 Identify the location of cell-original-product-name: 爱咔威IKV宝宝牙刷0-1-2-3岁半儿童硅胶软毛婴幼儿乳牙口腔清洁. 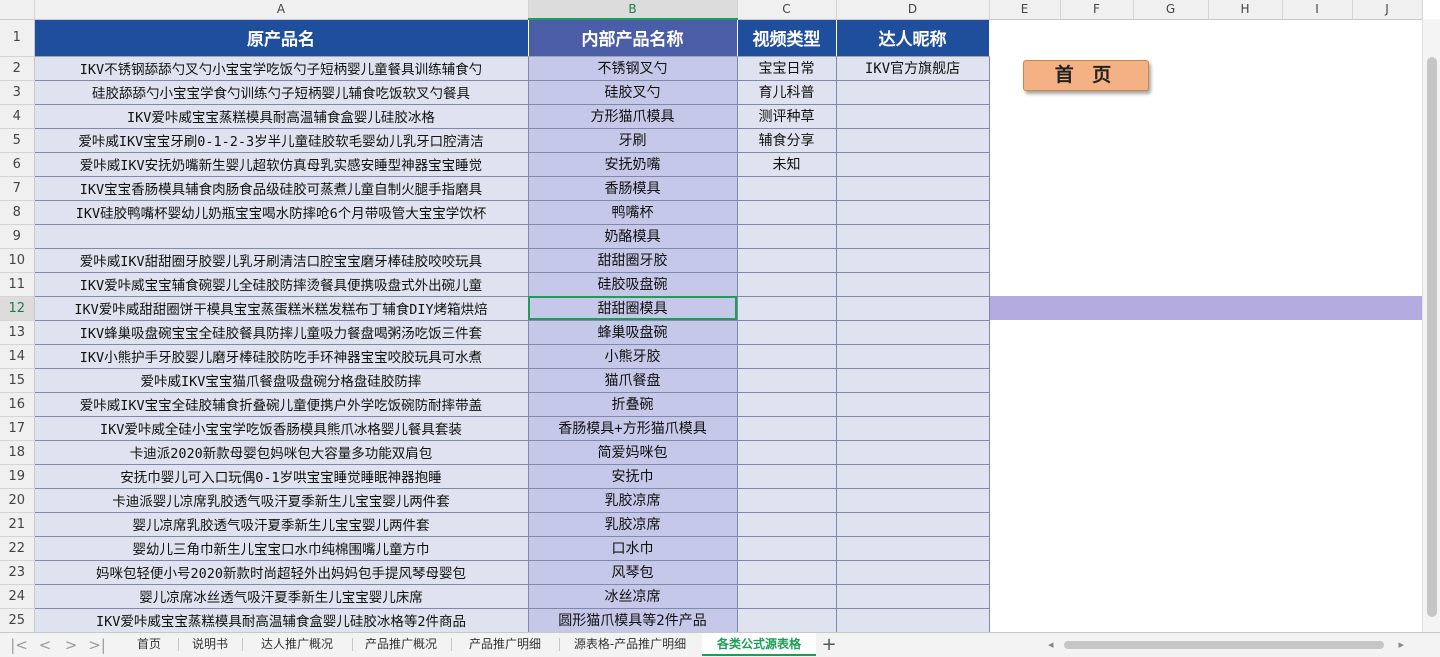
(281, 140).